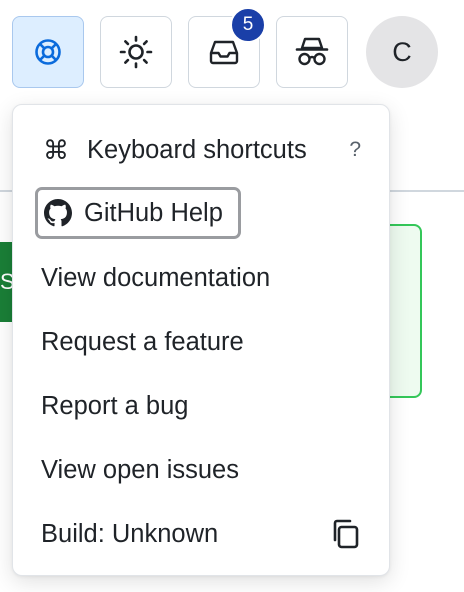  I want to click on menu-item-github-help: GitHub Help, so click(138, 213).